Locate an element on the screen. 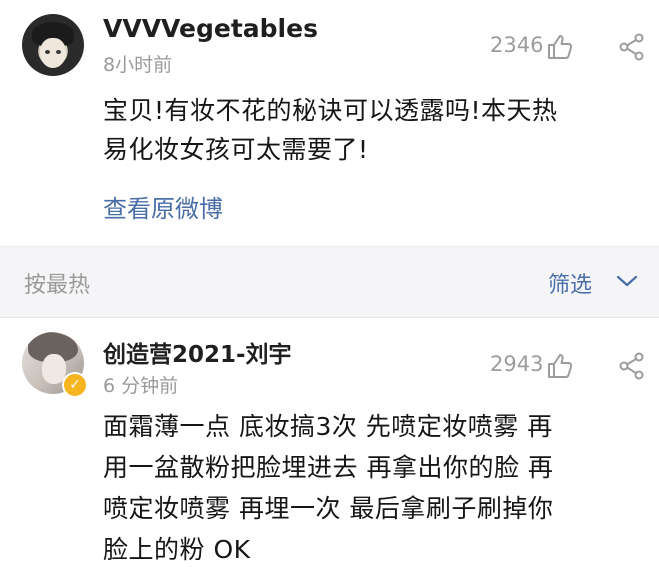  filter-button: 筛选 is located at coordinates (570, 283).